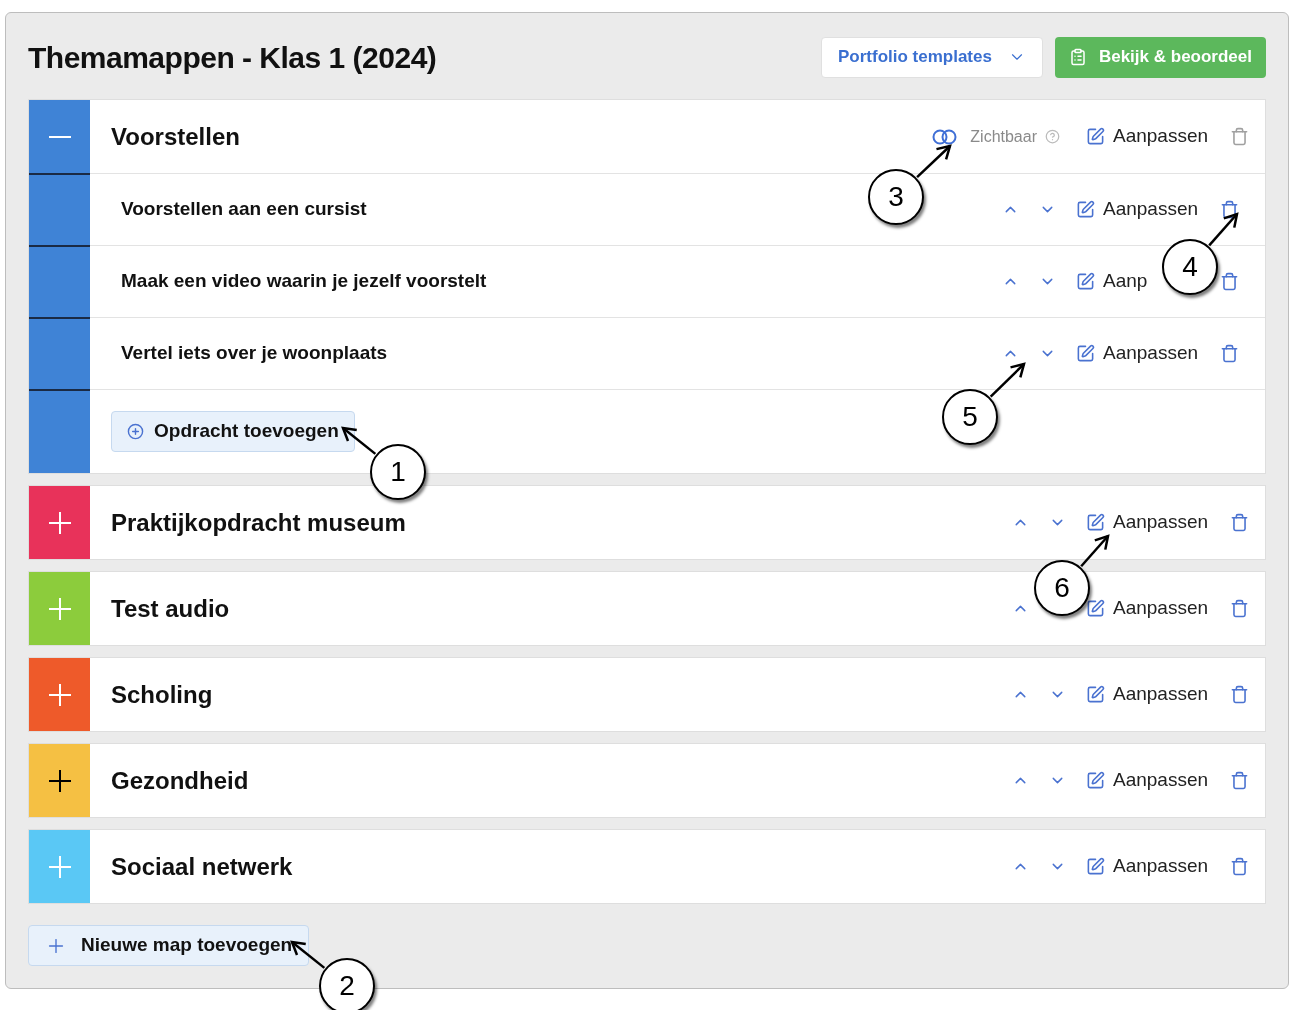 The width and height of the screenshot is (1290, 1010). I want to click on folder-title: Sociaal netwerk, so click(202, 866).